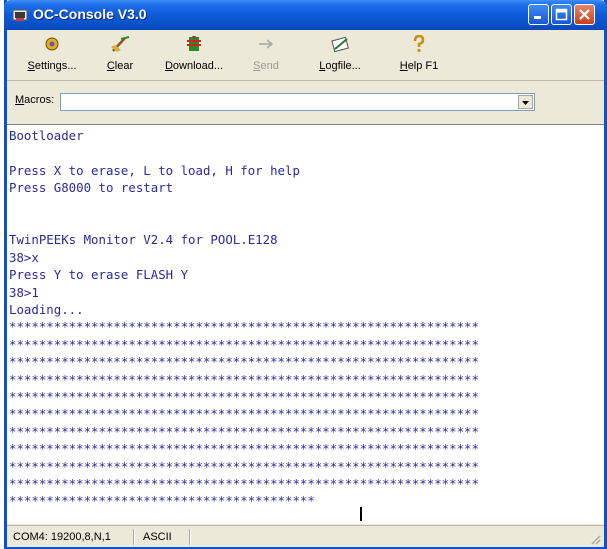  I want to click on close-icon, so click(584, 14).